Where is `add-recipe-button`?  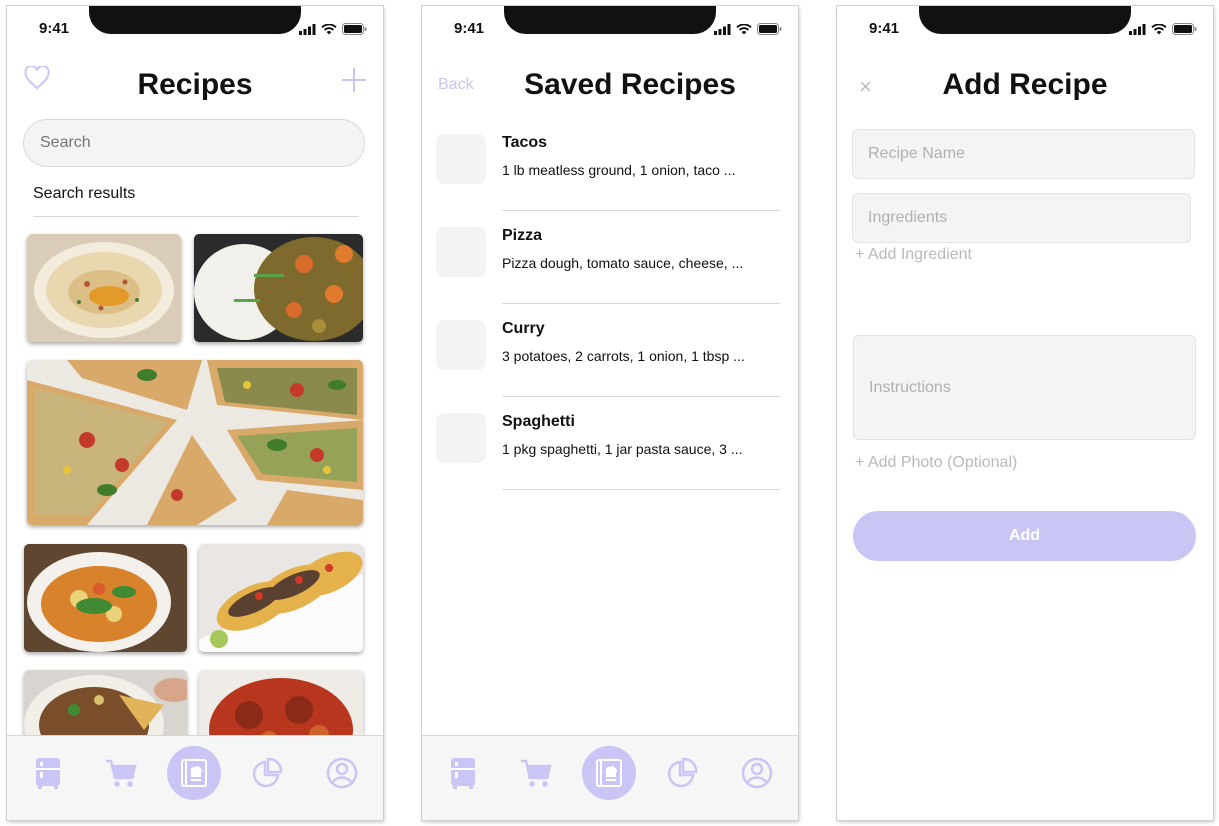 add-recipe-button is located at coordinates (354, 82).